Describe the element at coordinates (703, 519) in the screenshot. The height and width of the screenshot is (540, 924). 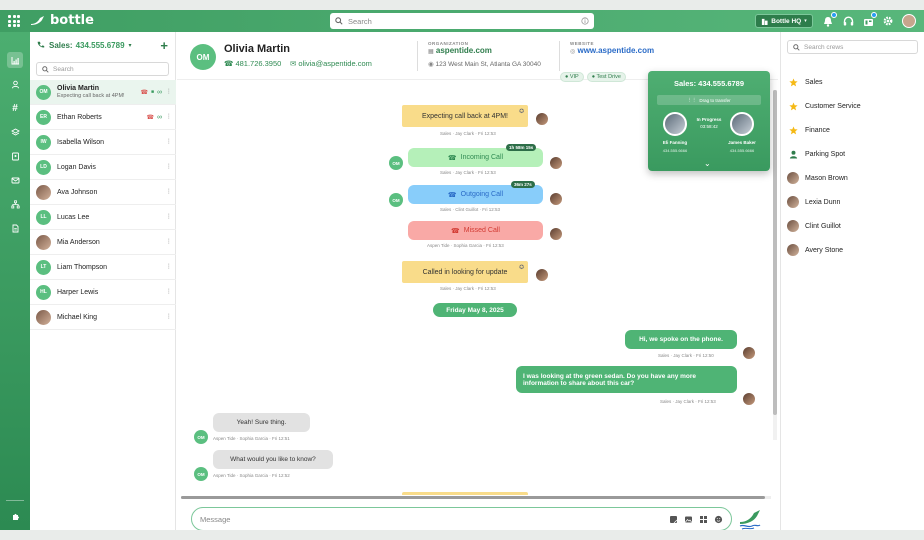
I see `template-icon` at that location.